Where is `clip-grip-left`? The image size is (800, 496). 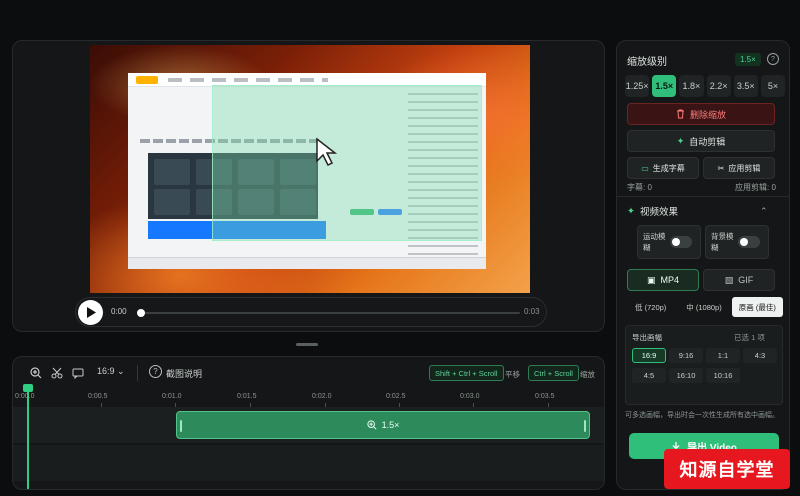 clip-grip-left is located at coordinates (181, 426).